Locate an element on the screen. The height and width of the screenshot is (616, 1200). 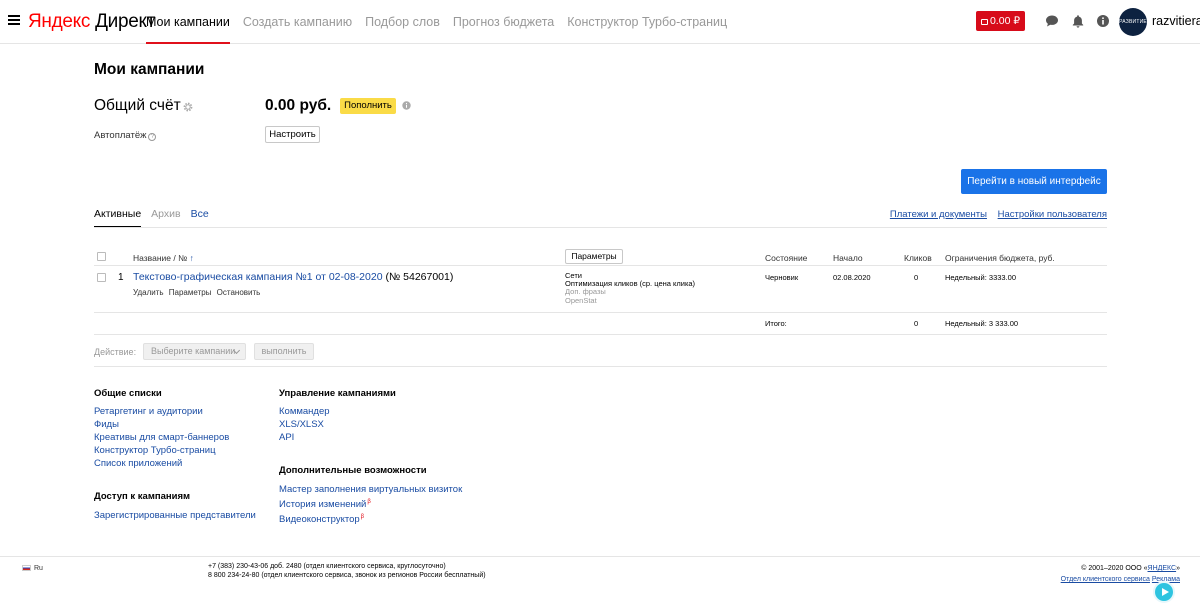
row-checkbox is located at coordinates (101, 277).